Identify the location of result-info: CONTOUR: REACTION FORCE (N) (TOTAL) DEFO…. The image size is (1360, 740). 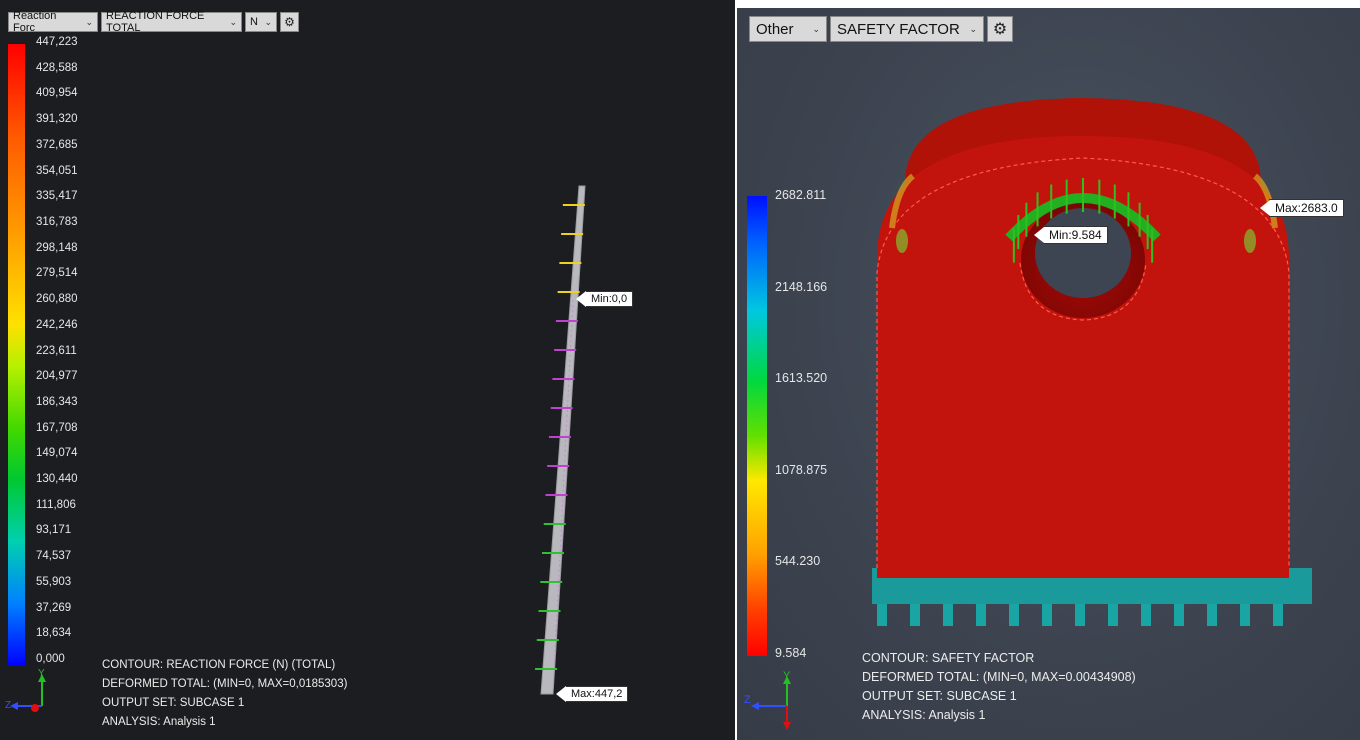
(224, 694).